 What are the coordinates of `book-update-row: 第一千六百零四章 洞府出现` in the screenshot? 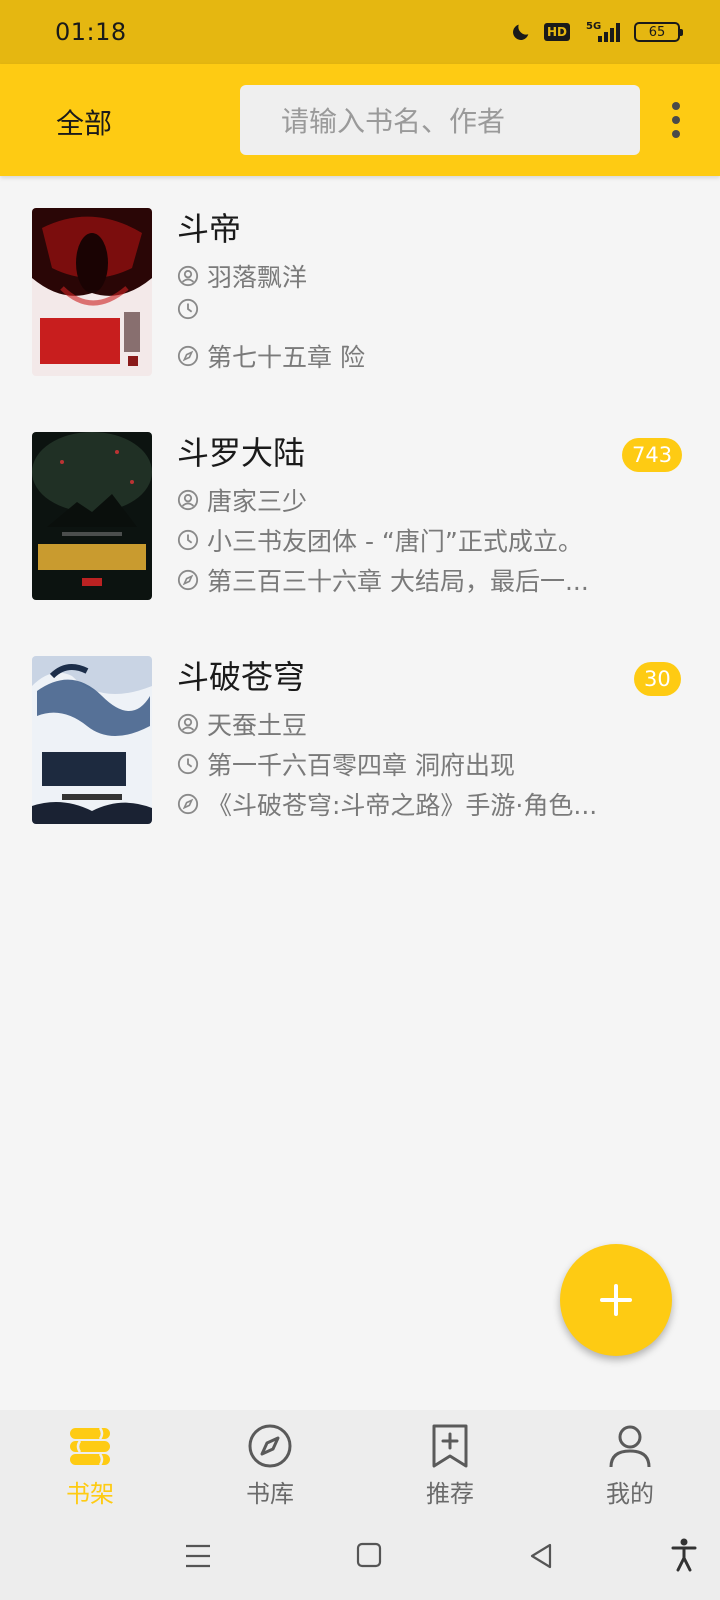 It's located at (346, 764).